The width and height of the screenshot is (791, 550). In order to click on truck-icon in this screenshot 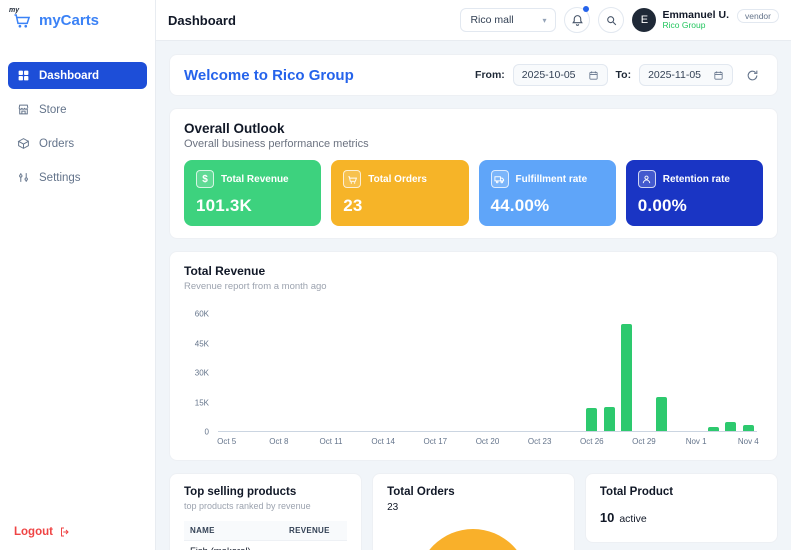, I will do `click(499, 179)`.